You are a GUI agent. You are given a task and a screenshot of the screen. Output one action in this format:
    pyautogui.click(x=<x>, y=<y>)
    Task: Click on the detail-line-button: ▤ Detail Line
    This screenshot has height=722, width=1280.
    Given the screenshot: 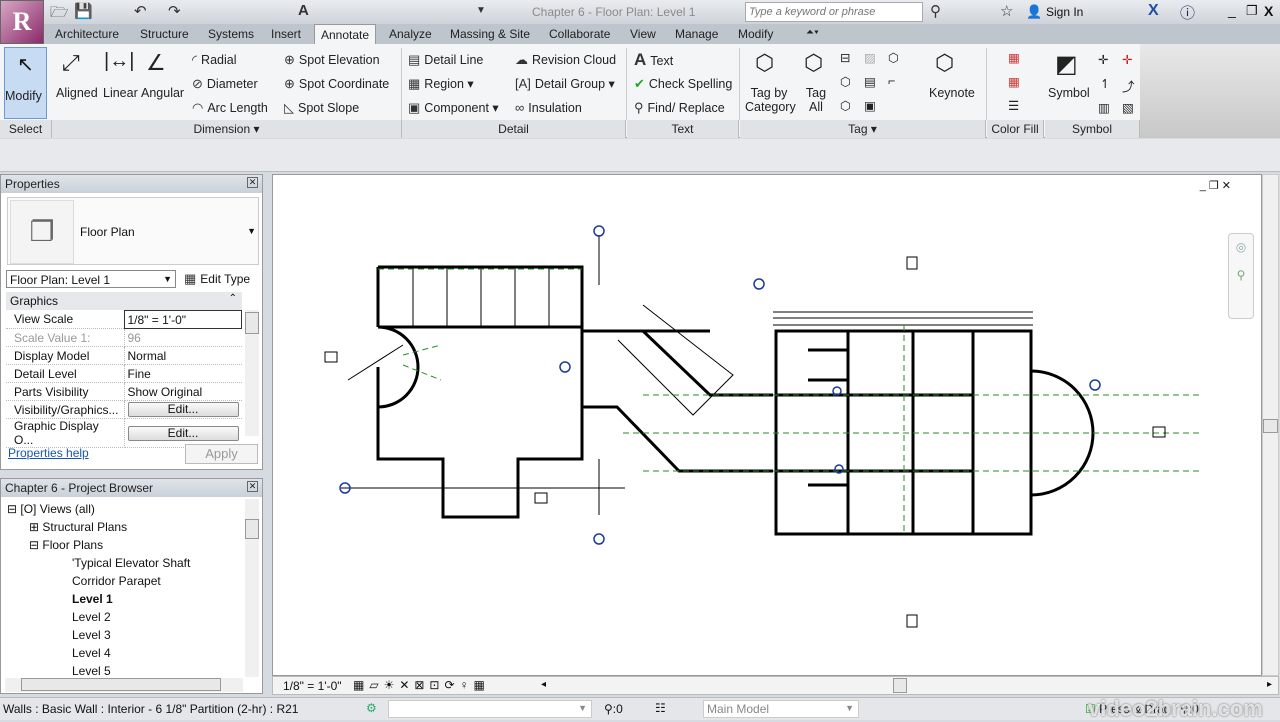 What is the action you would take?
    pyautogui.click(x=445, y=60)
    